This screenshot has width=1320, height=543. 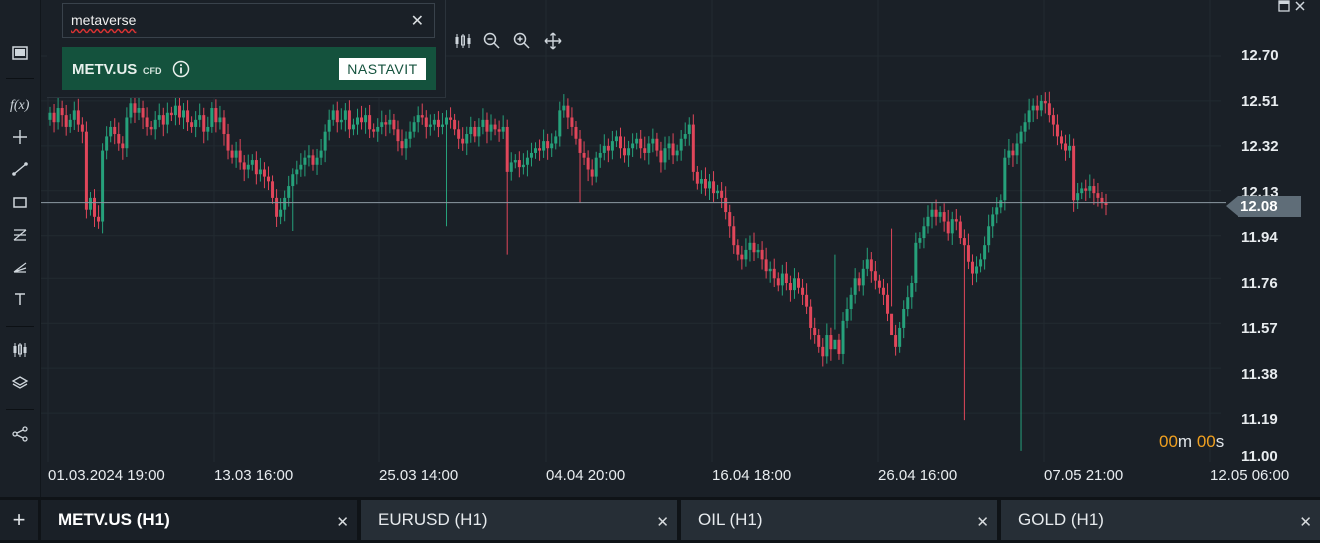 I want to click on zoom-out-icon, so click(x=492, y=41).